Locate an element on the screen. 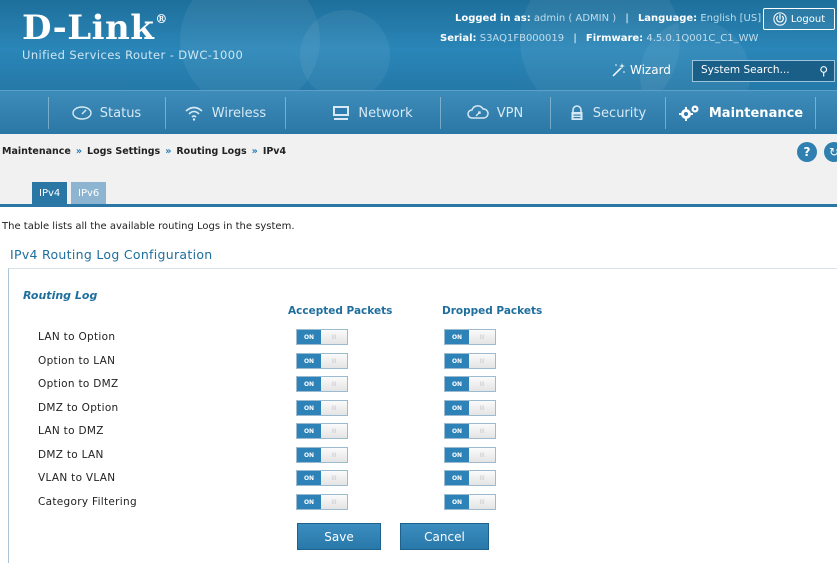  cancel-button: Cancel is located at coordinates (444, 536).